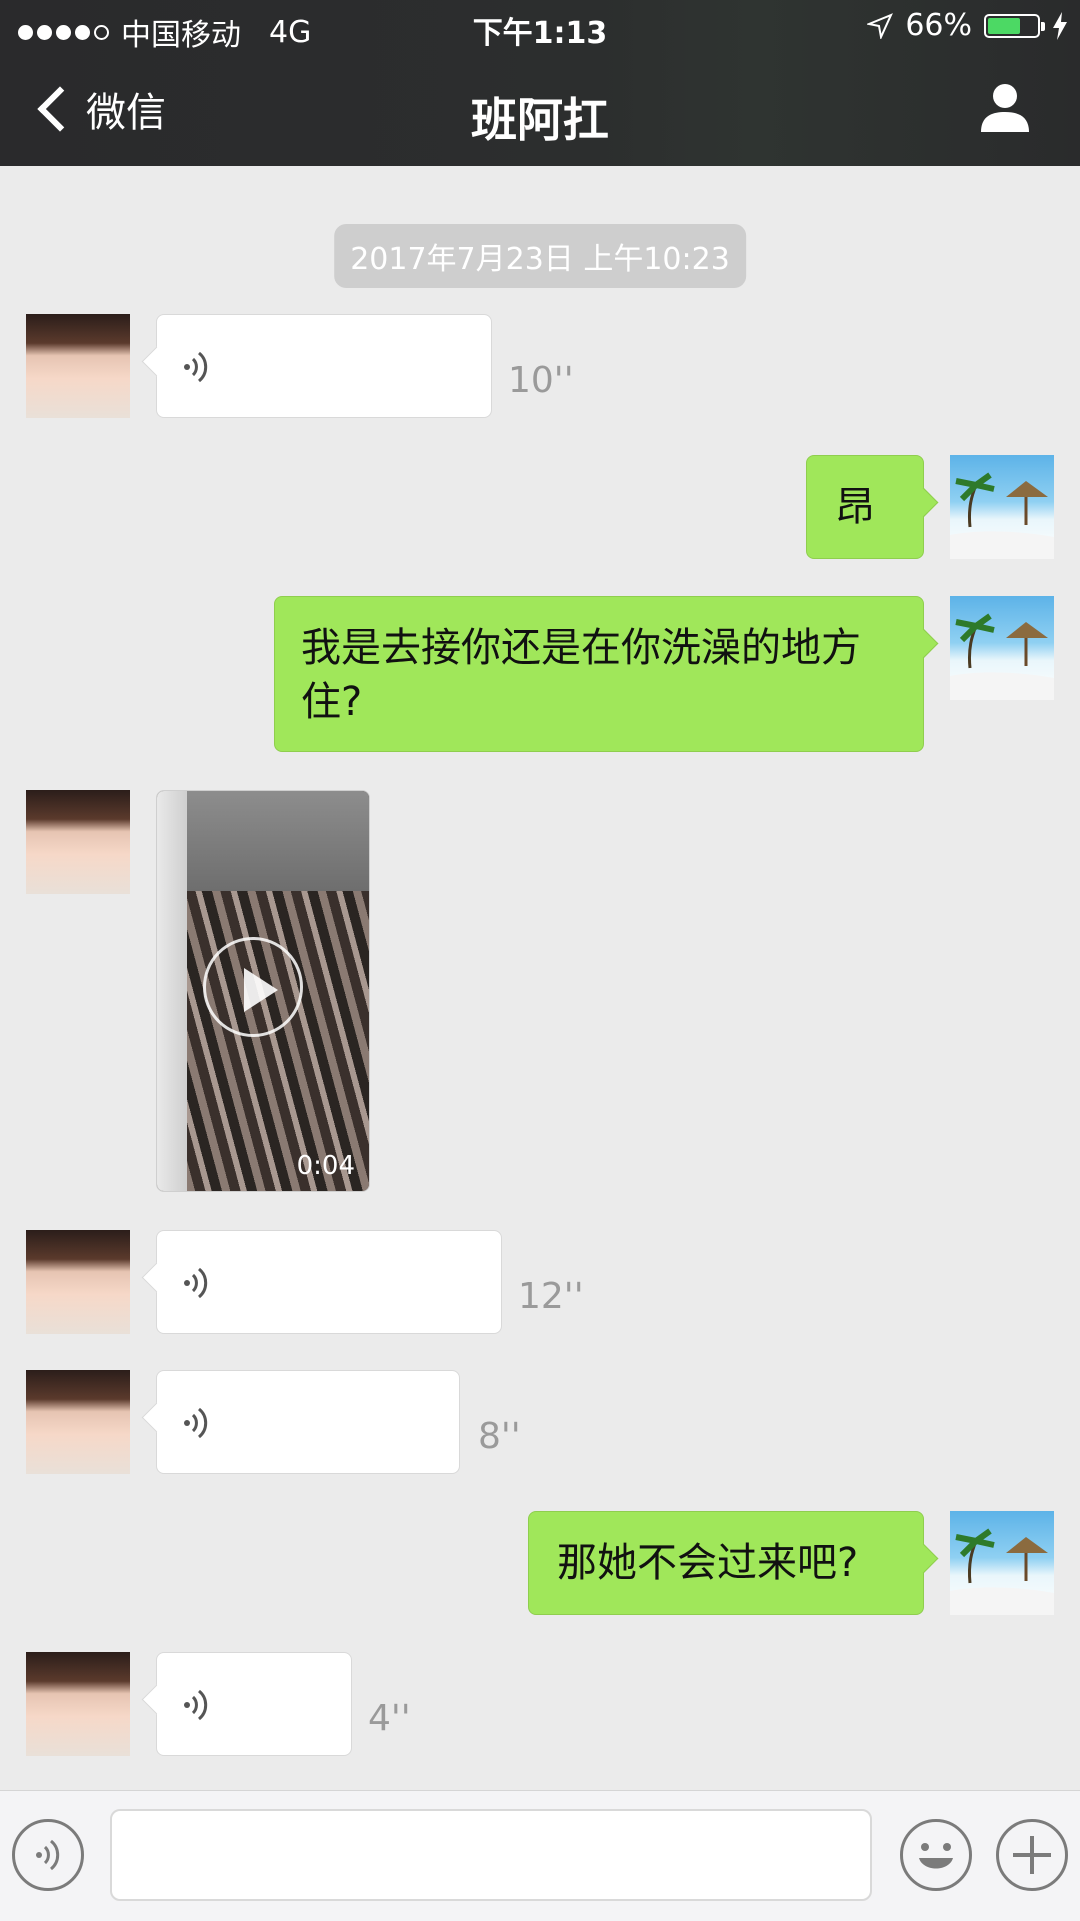 The width and height of the screenshot is (1080, 1921). I want to click on voice-duration: 8'', so click(499, 1436).